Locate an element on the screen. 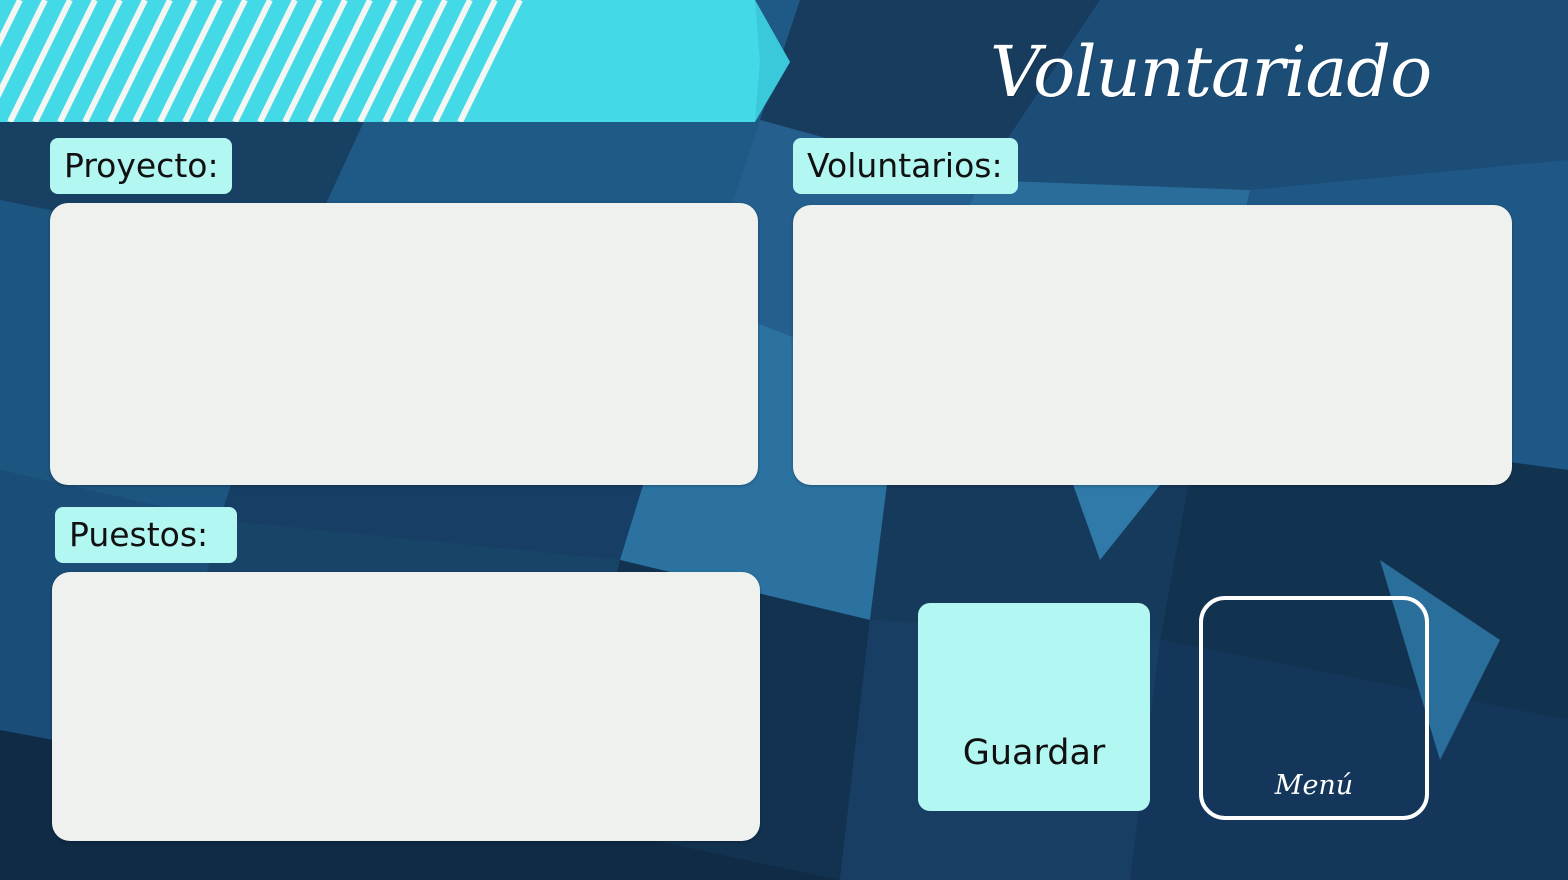  puestos-field is located at coordinates (406, 706).